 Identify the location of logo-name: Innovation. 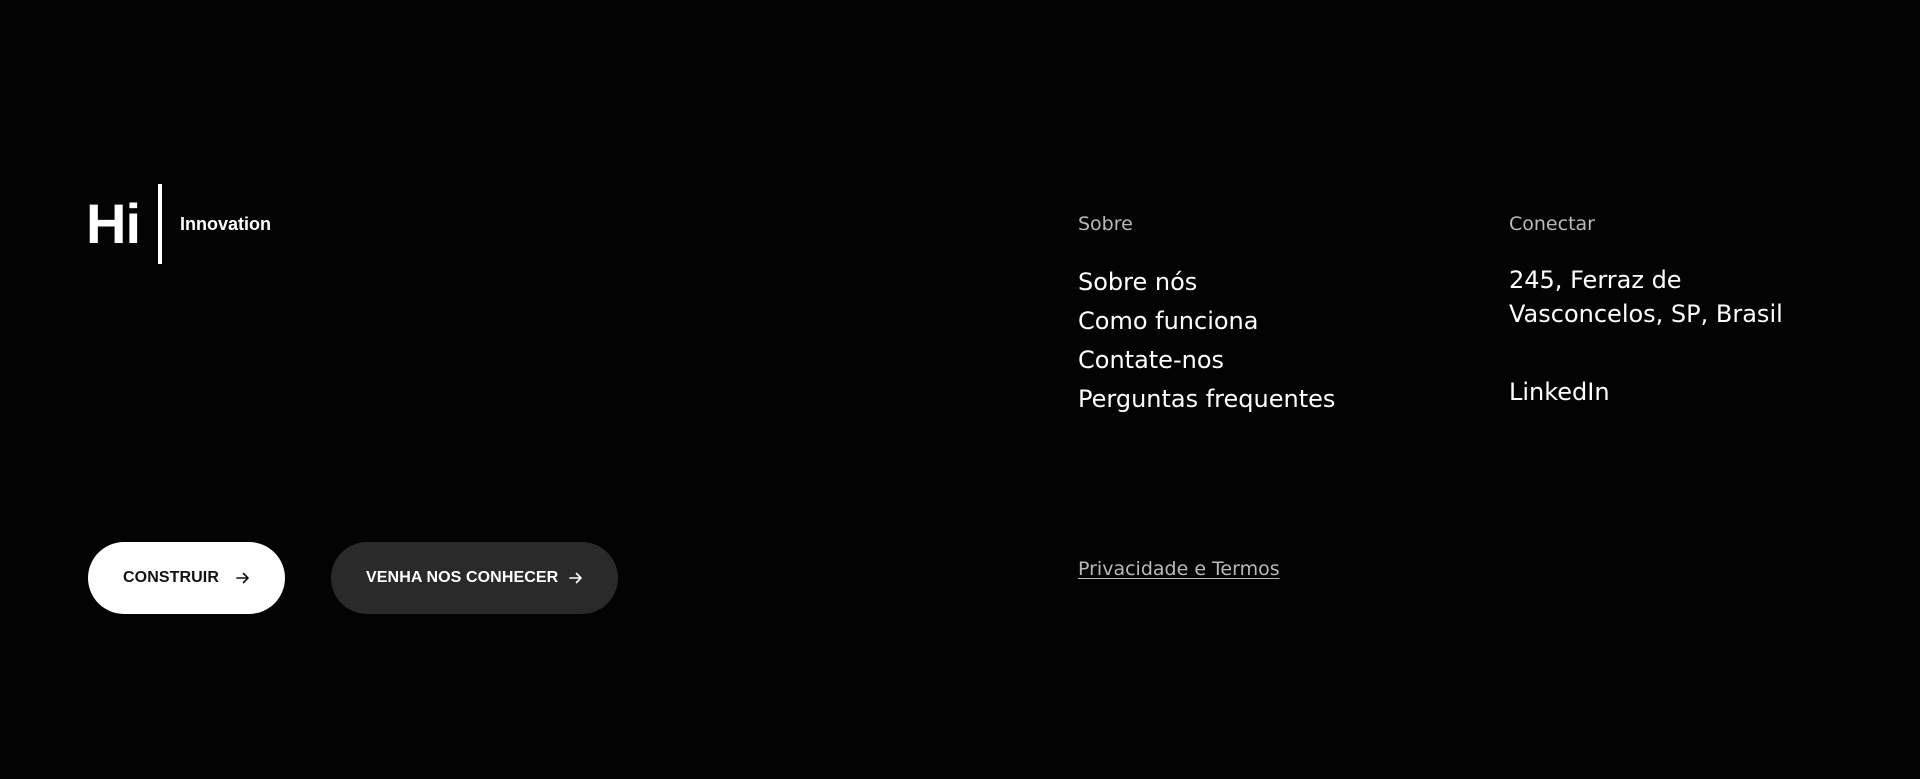
(225, 223).